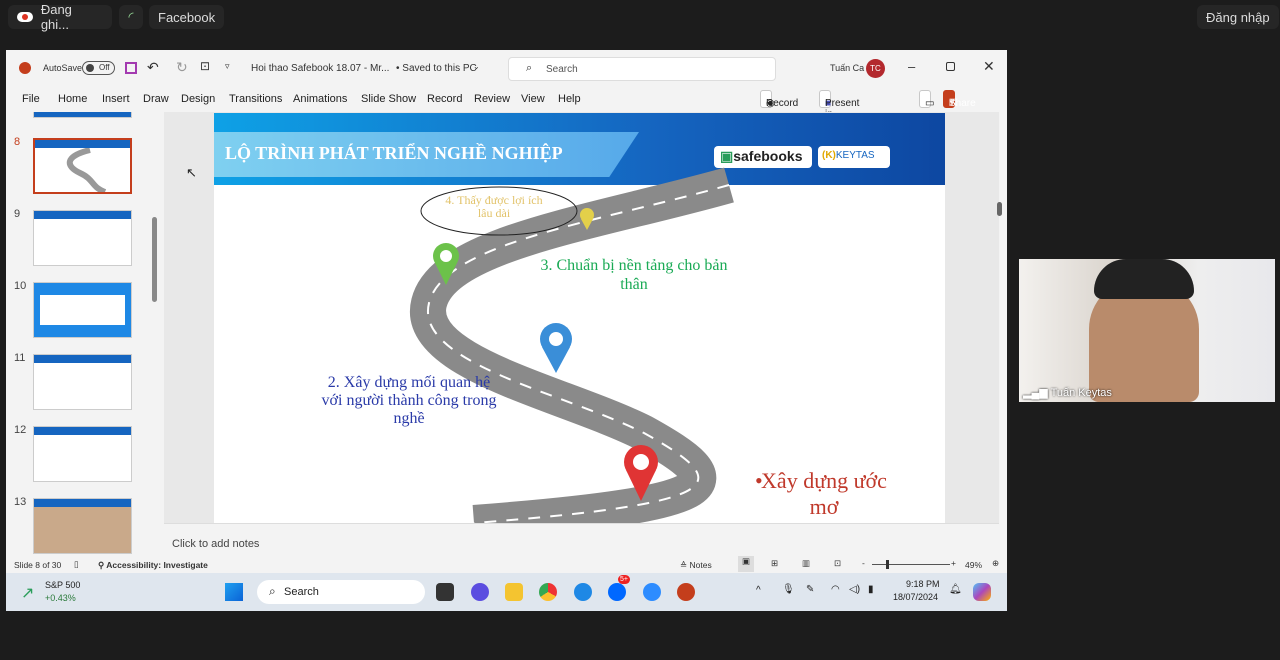 This screenshot has width=1280, height=660. I want to click on tab-transitions: Transitions, so click(255, 99).